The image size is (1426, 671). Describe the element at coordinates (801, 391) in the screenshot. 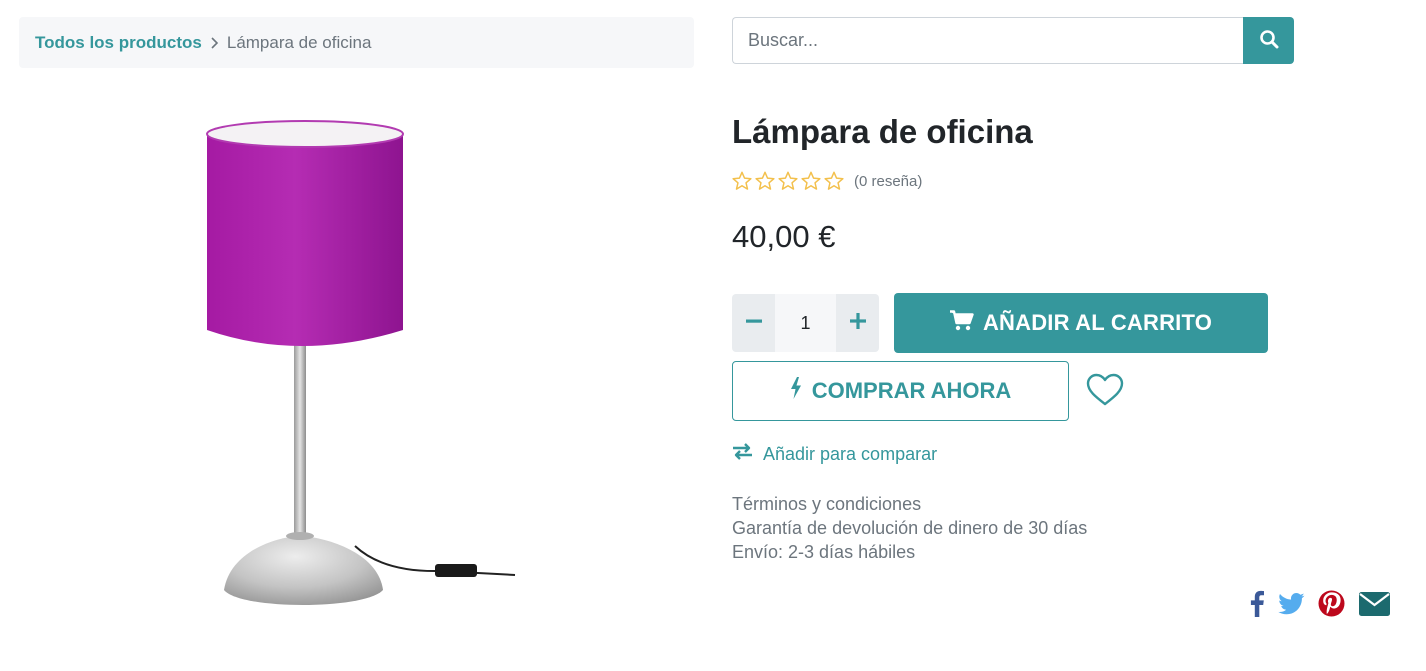

I see `bolt-icon` at that location.